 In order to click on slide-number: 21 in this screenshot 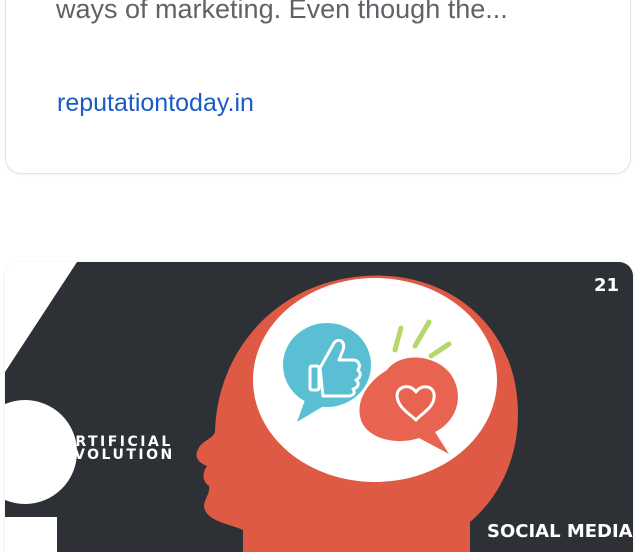, I will do `click(607, 285)`.